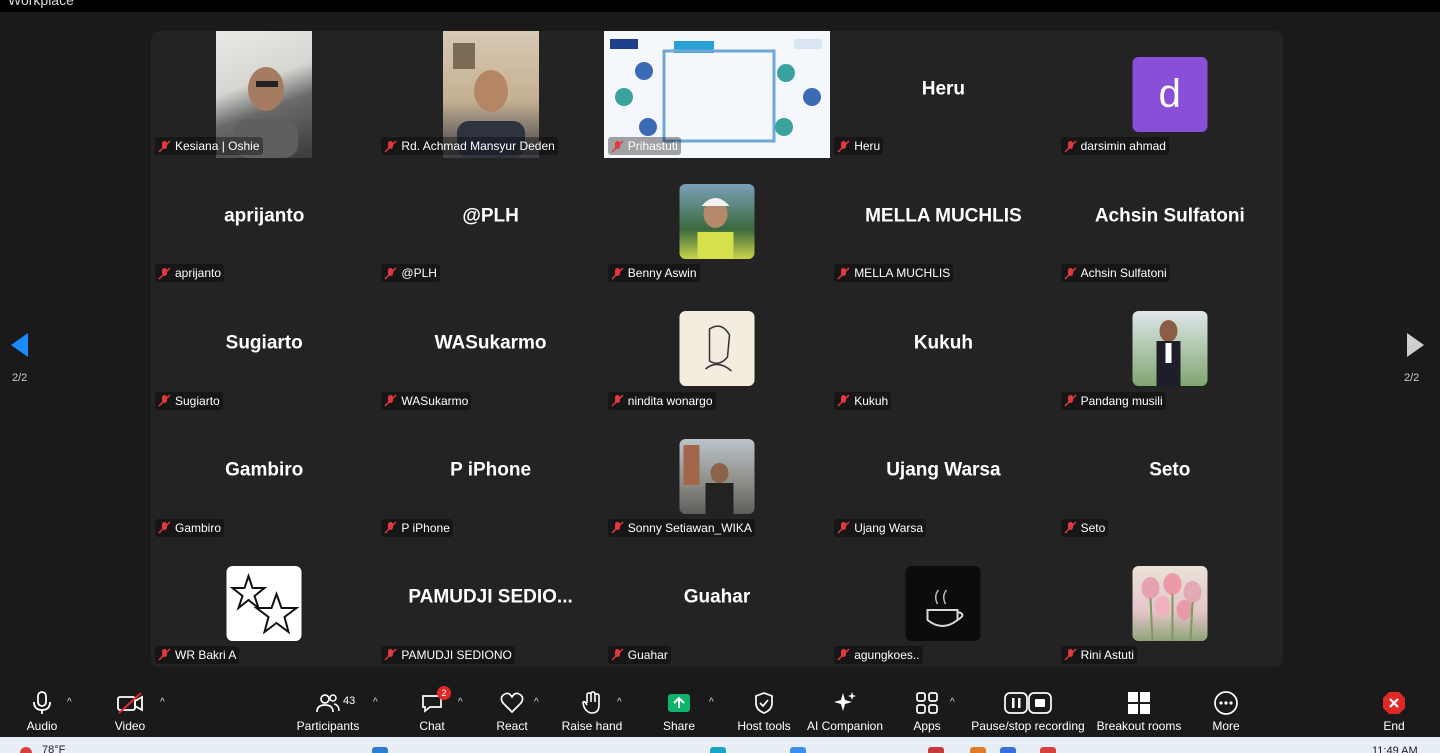  What do you see at coordinates (162, 702) in the screenshot?
I see `video-options-caret: ^` at bounding box center [162, 702].